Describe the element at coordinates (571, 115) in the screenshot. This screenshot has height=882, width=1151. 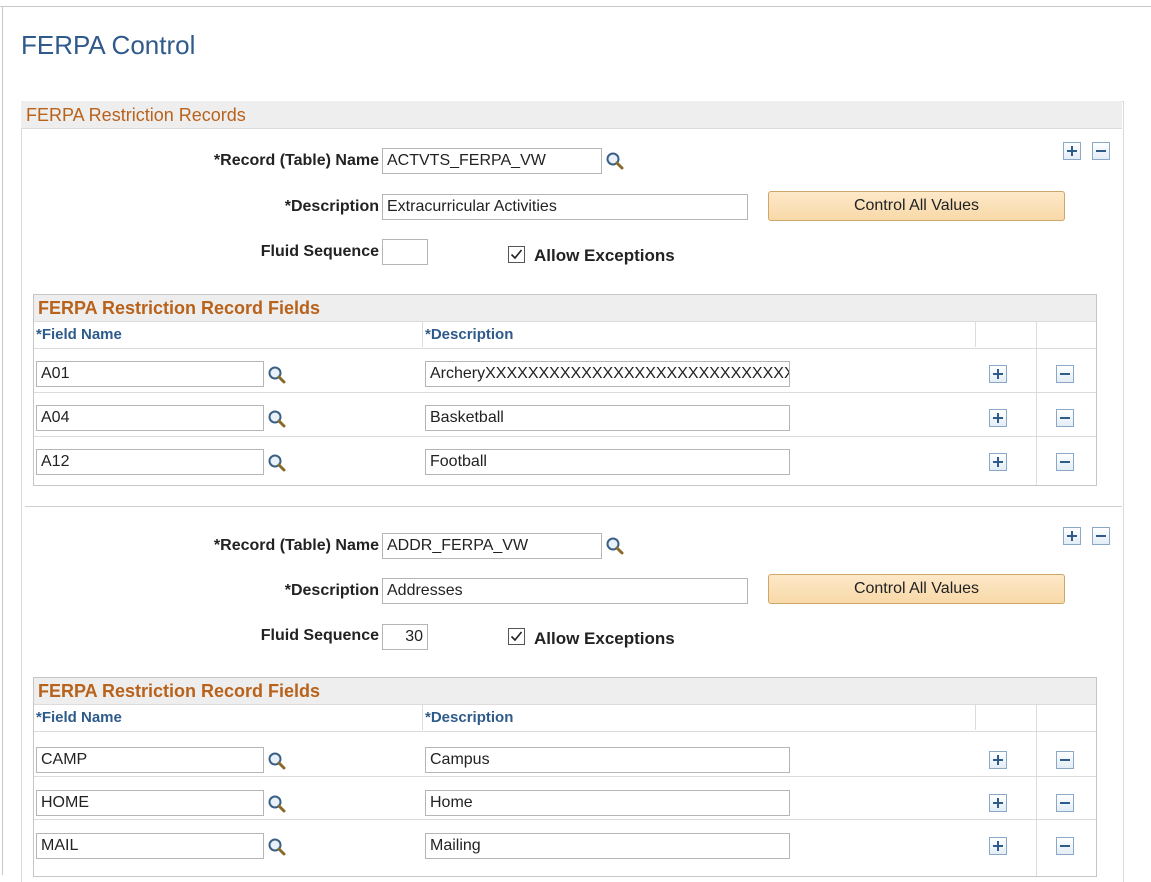
I see `section-header: FERPA Restriction Records` at that location.